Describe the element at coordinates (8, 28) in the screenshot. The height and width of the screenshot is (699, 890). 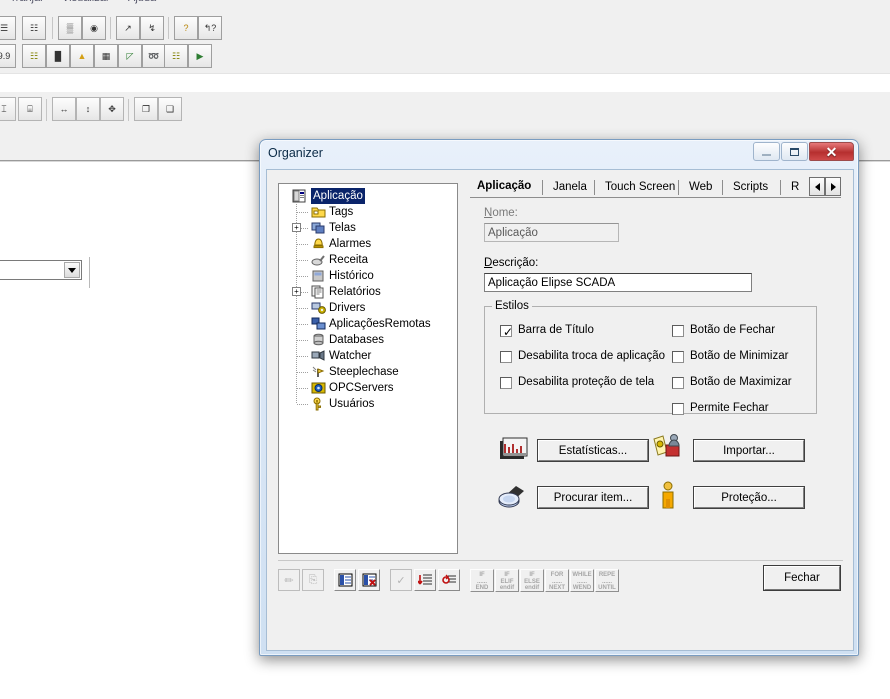
I see `document-icon: ☰` at that location.